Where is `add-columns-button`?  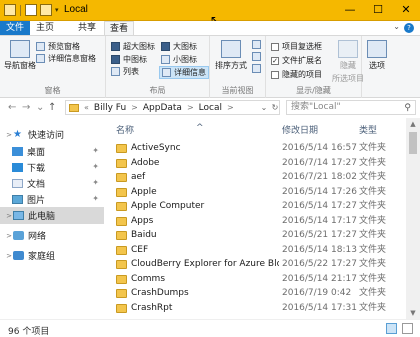
add-columns-button is located at coordinates (256, 56).